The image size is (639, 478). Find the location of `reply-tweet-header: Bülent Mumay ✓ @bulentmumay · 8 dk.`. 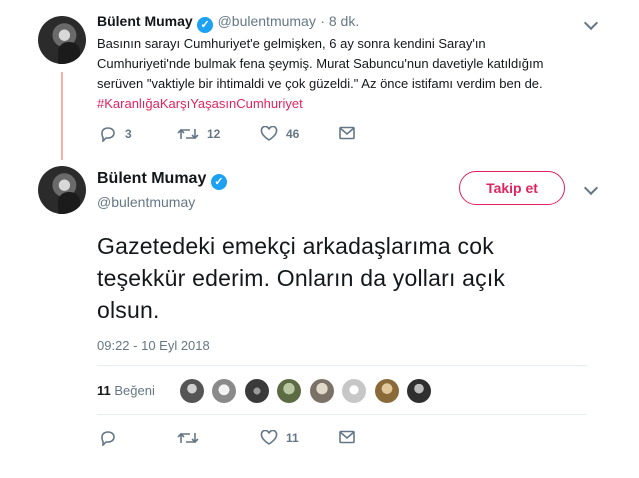

reply-tweet-header: Bülent Mumay ✓ @bulentmumay · 8 dk. is located at coordinates (228, 23).